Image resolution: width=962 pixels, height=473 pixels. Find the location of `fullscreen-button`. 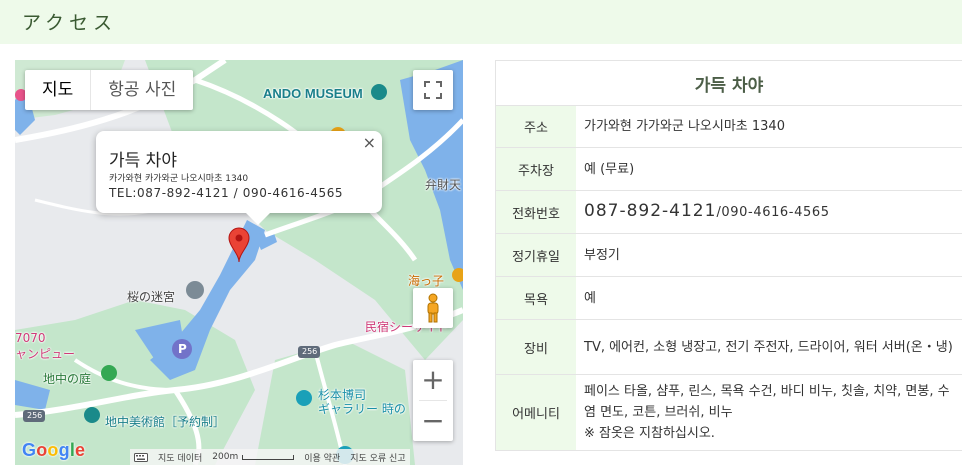

fullscreen-button is located at coordinates (433, 90).